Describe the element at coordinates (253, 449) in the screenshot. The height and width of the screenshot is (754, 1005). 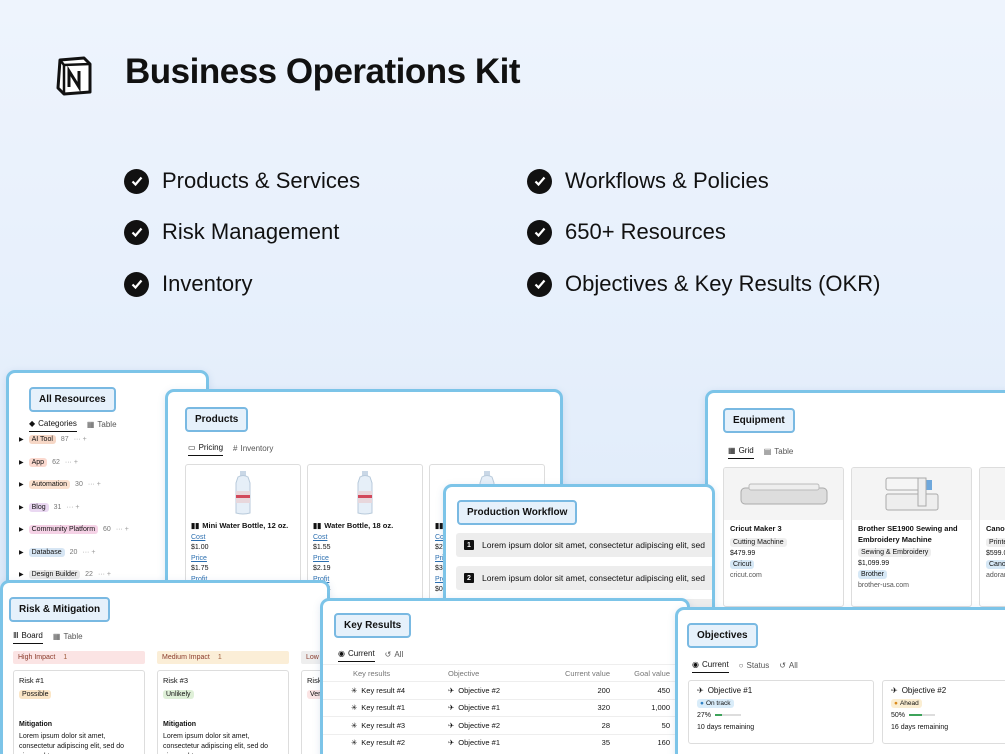
I see `tab-inventory: # Inventory` at that location.